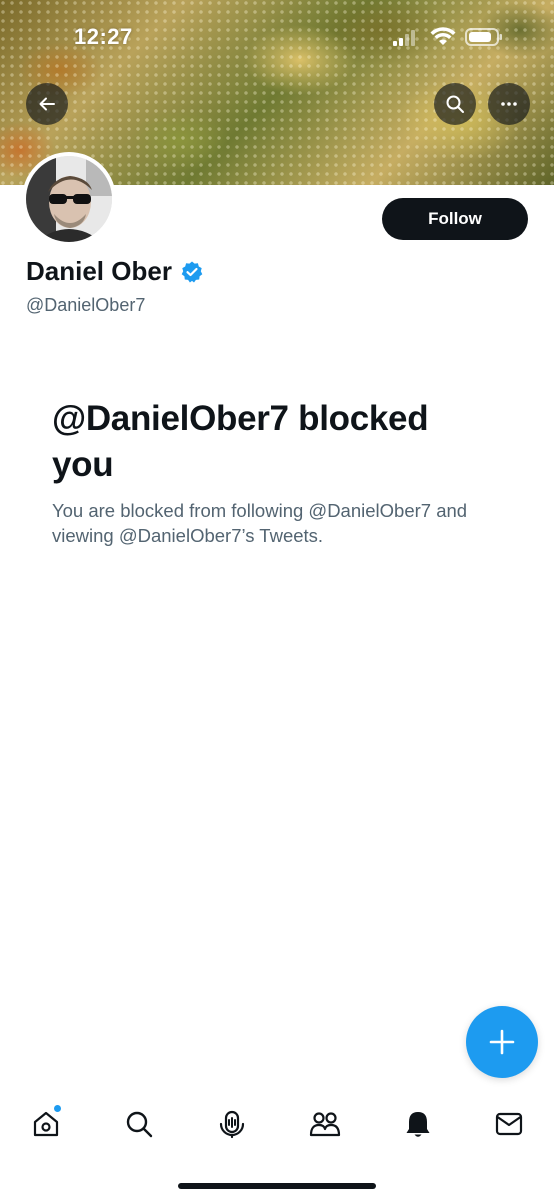 The image size is (554, 1200). I want to click on nav-spaces, so click(232, 1124).